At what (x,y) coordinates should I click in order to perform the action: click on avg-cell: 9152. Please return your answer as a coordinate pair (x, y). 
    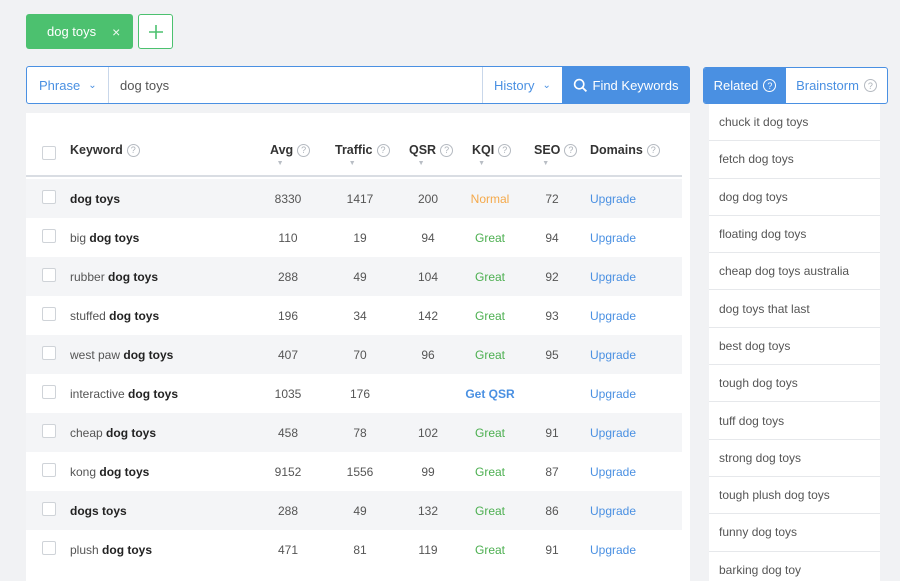
    Looking at the image, I should click on (288, 471).